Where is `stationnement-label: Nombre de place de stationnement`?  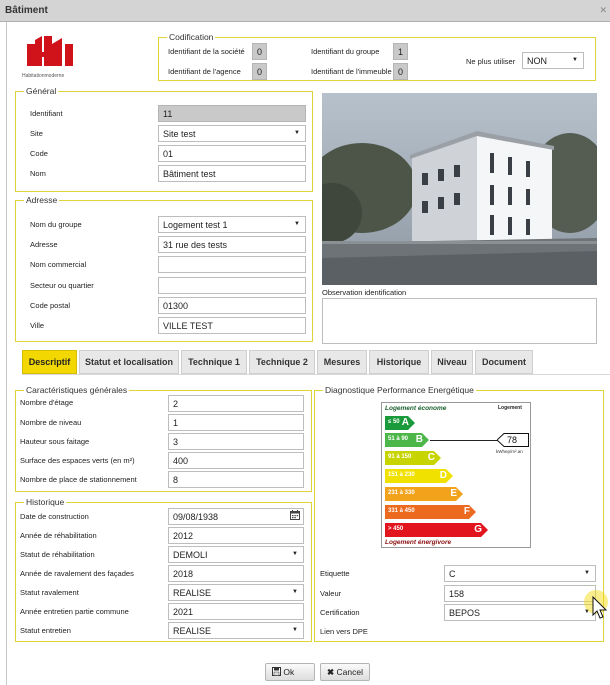
stationnement-label: Nombre de place de stationnement is located at coordinates (78, 479).